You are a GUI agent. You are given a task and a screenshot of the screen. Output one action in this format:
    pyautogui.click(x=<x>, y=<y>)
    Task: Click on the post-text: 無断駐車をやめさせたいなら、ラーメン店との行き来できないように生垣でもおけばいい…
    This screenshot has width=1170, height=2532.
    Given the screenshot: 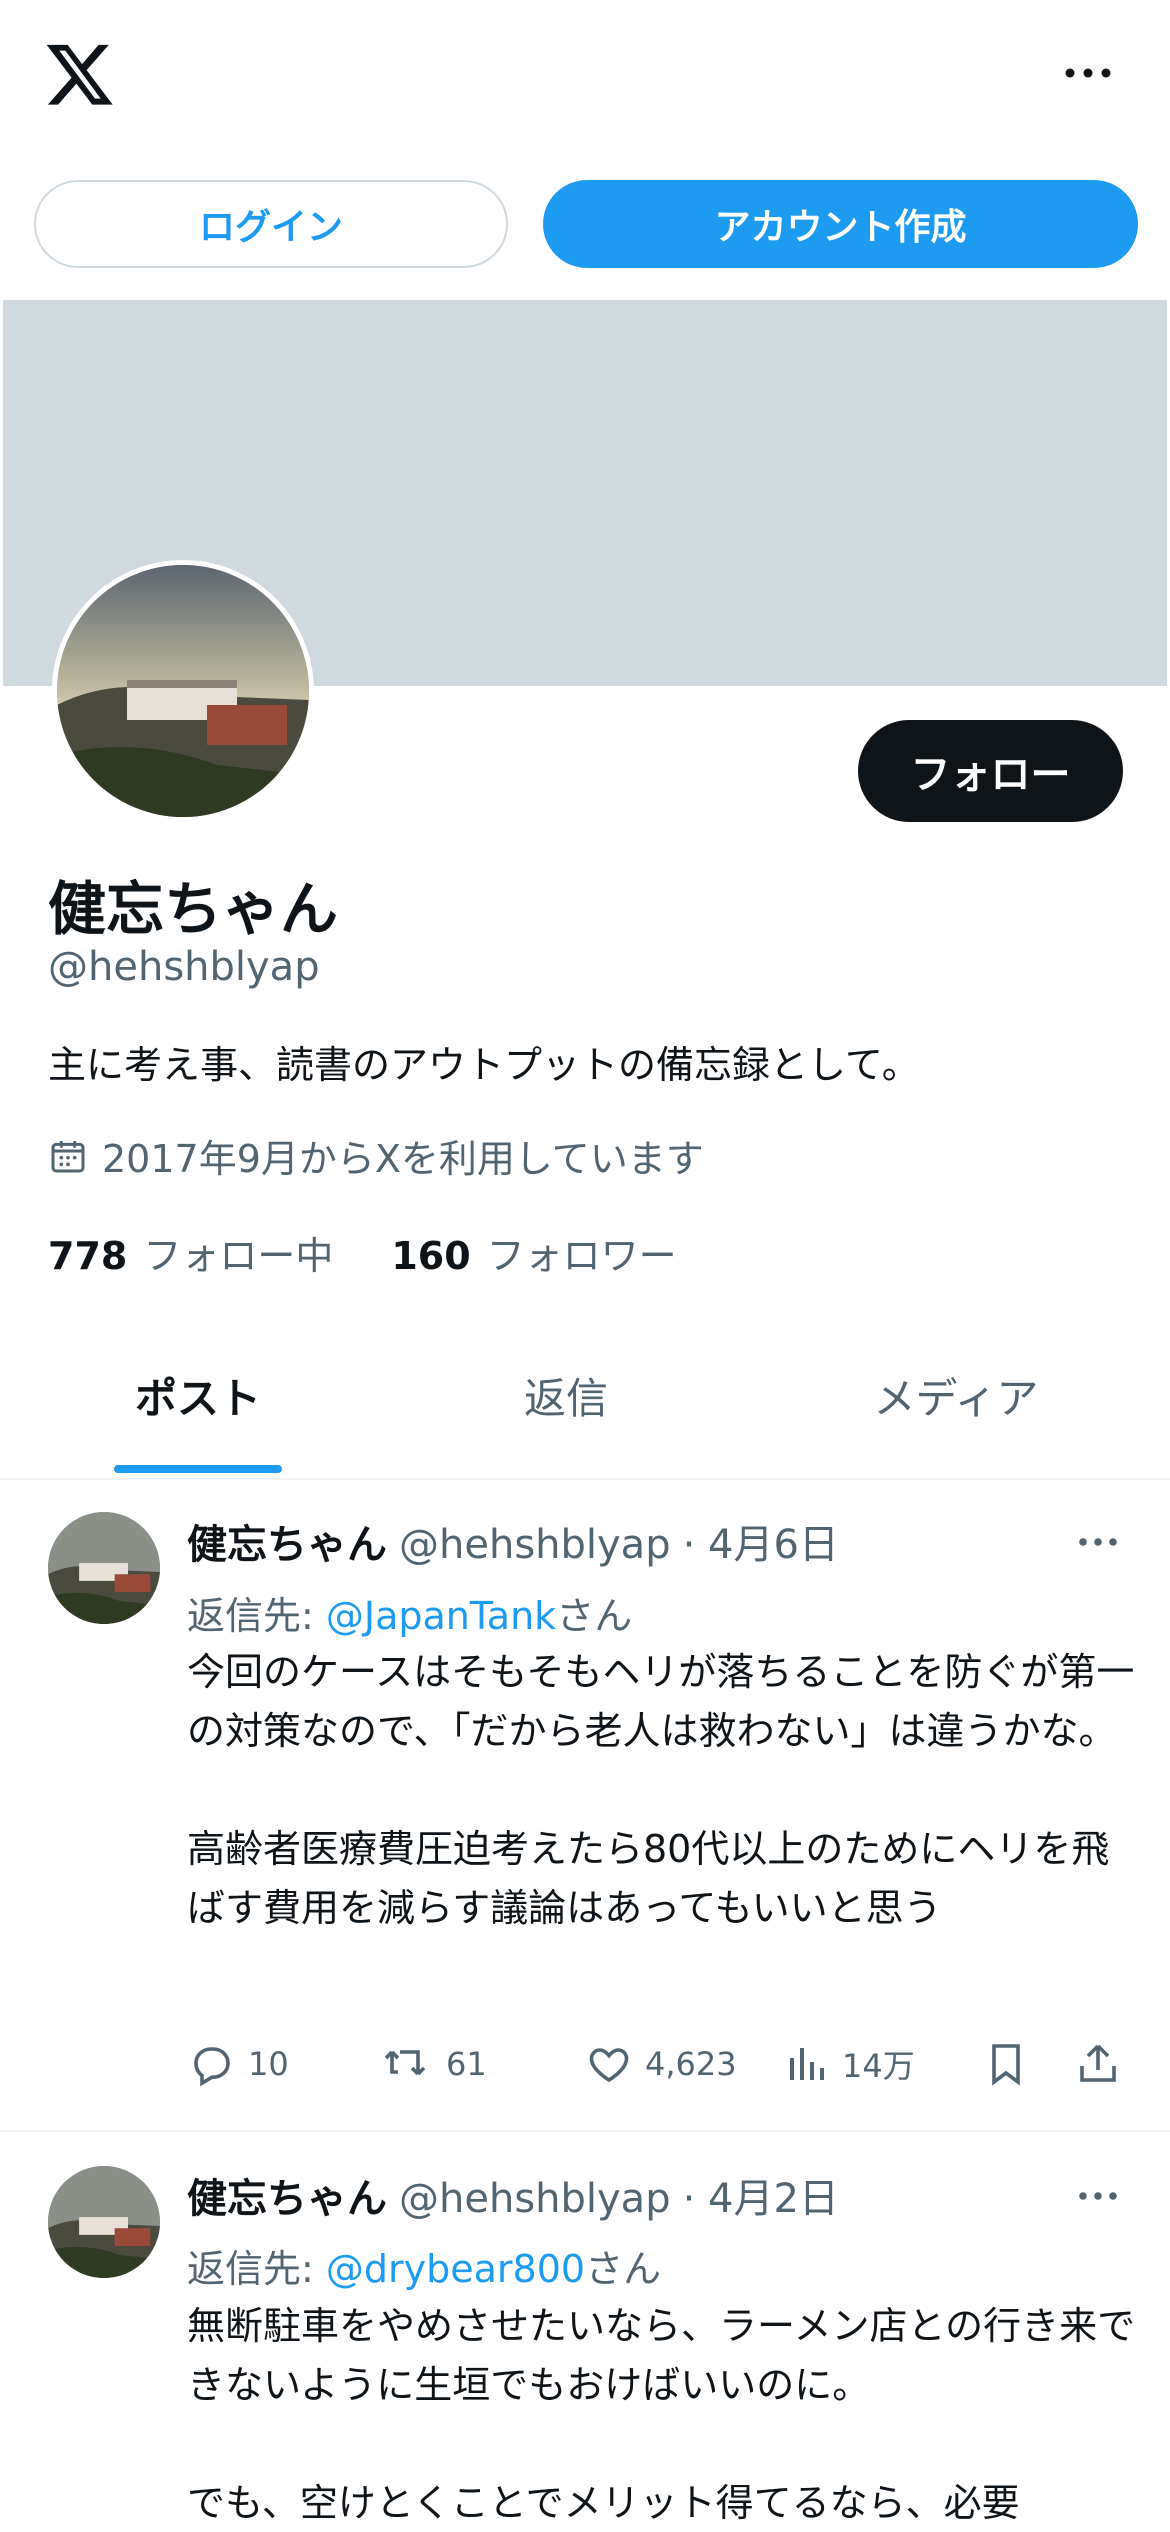 What is the action you would take?
    pyautogui.click(x=661, y=2414)
    